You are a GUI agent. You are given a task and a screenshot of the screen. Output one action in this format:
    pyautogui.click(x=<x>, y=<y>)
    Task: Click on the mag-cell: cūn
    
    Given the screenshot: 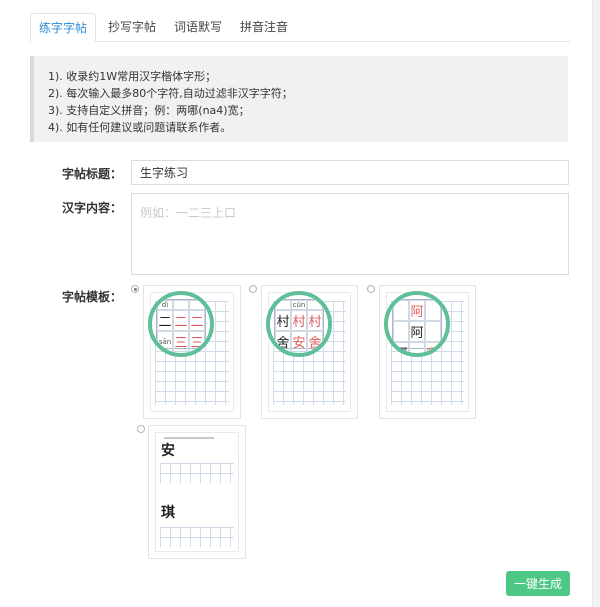 What is the action you would take?
    pyautogui.click(x=299, y=305)
    